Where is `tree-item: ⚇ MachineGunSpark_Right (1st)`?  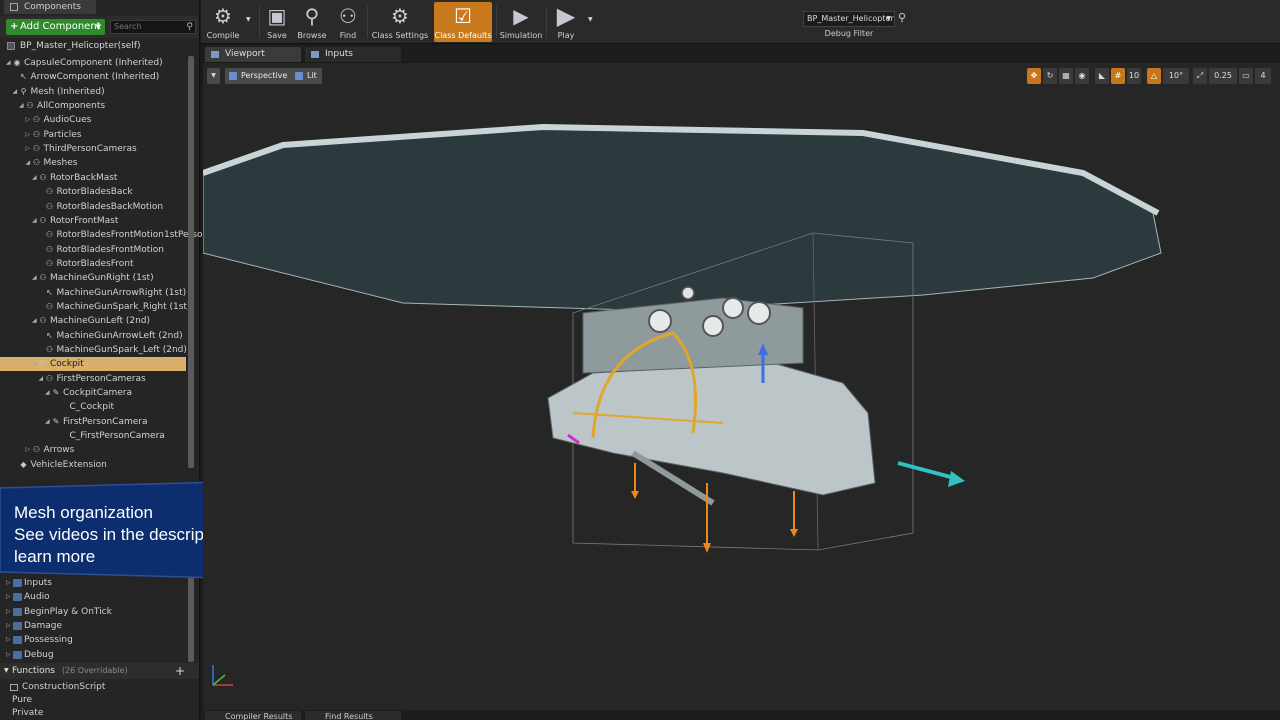 tree-item: ⚇ MachineGunSpark_Right (1st) is located at coordinates (95, 307).